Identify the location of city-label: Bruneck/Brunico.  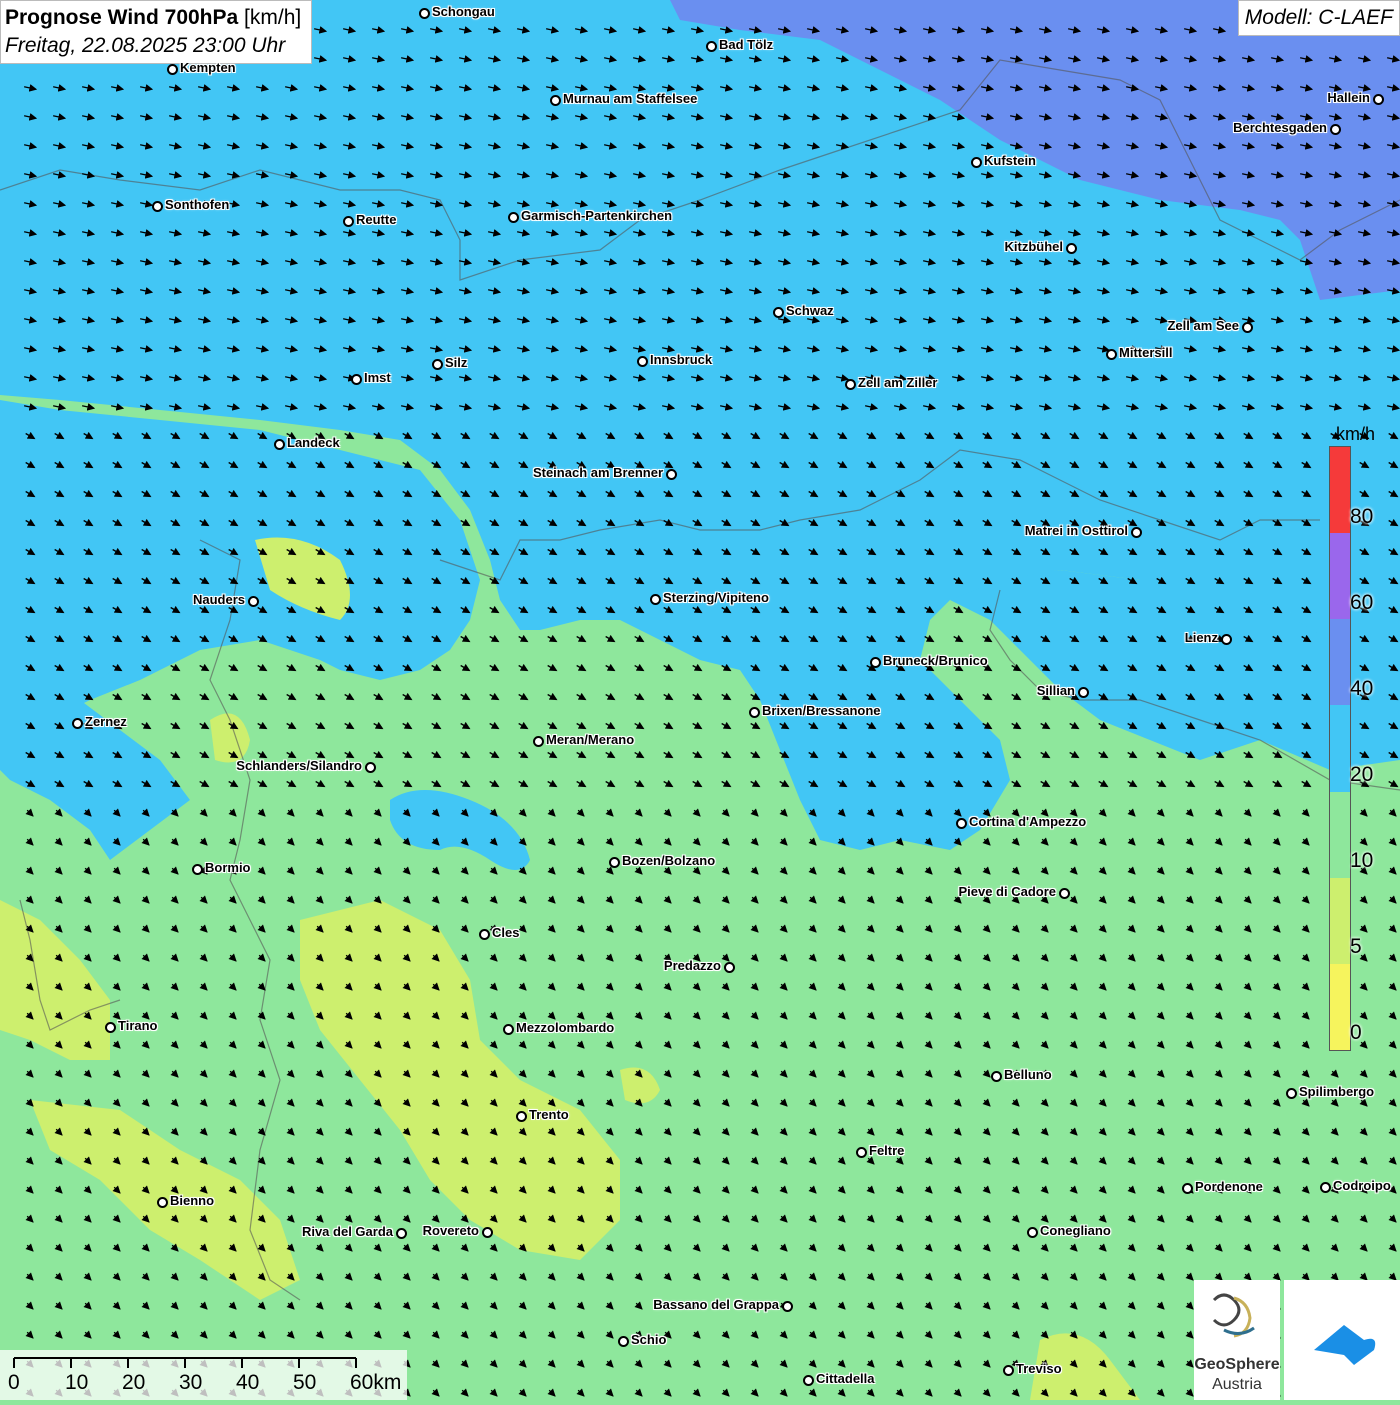
(935, 660).